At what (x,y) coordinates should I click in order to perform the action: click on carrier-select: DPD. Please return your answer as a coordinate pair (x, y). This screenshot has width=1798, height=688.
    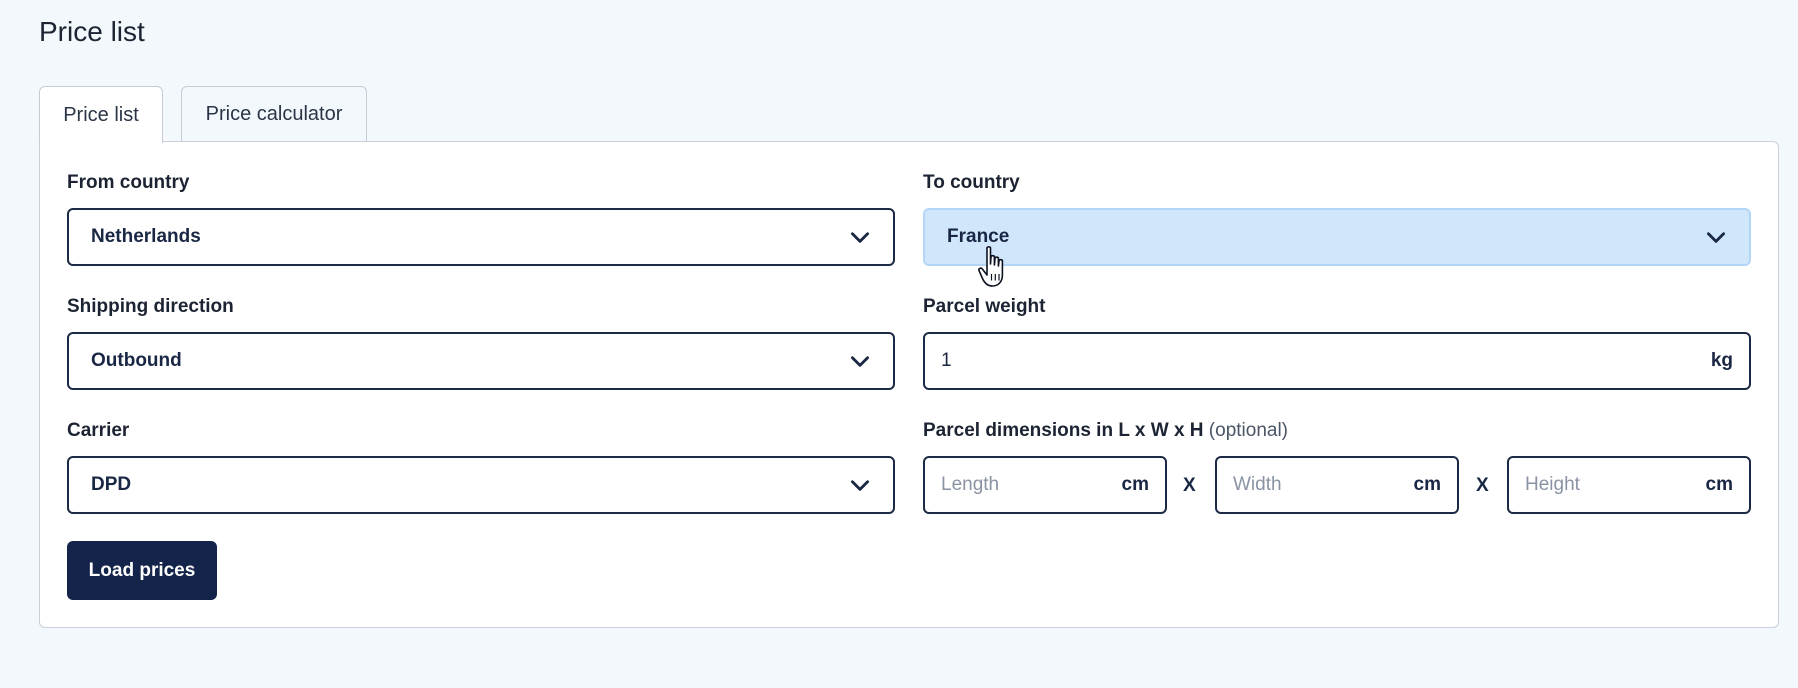
    Looking at the image, I should click on (481, 485).